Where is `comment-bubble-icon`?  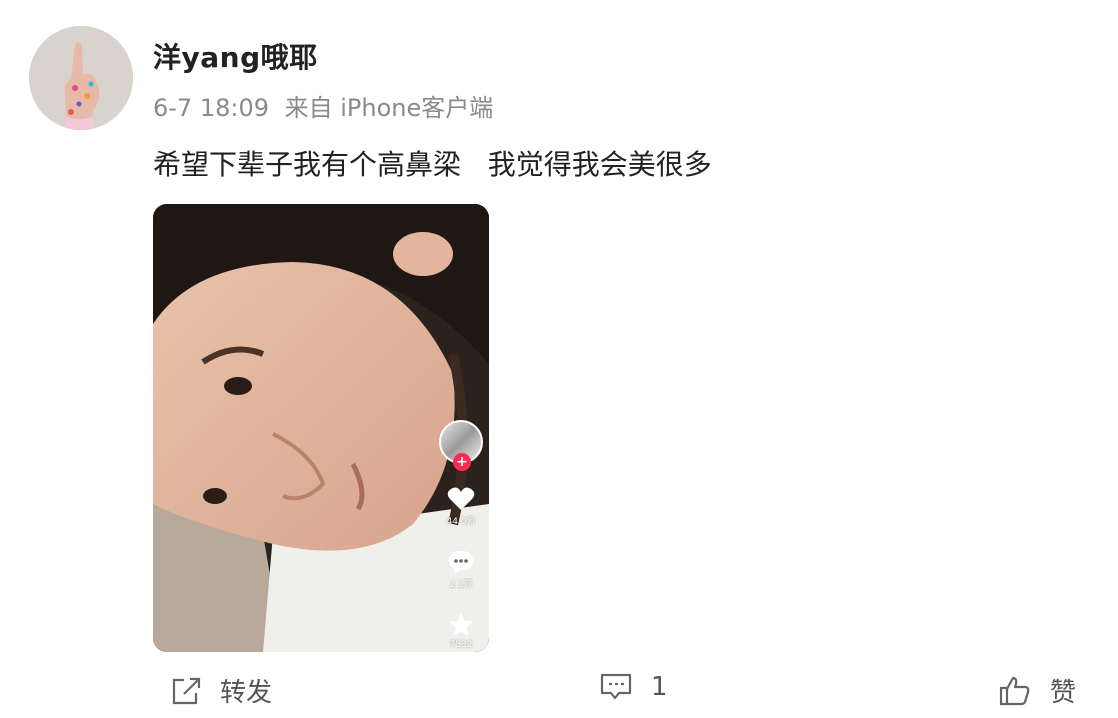 comment-bubble-icon is located at coordinates (461, 562).